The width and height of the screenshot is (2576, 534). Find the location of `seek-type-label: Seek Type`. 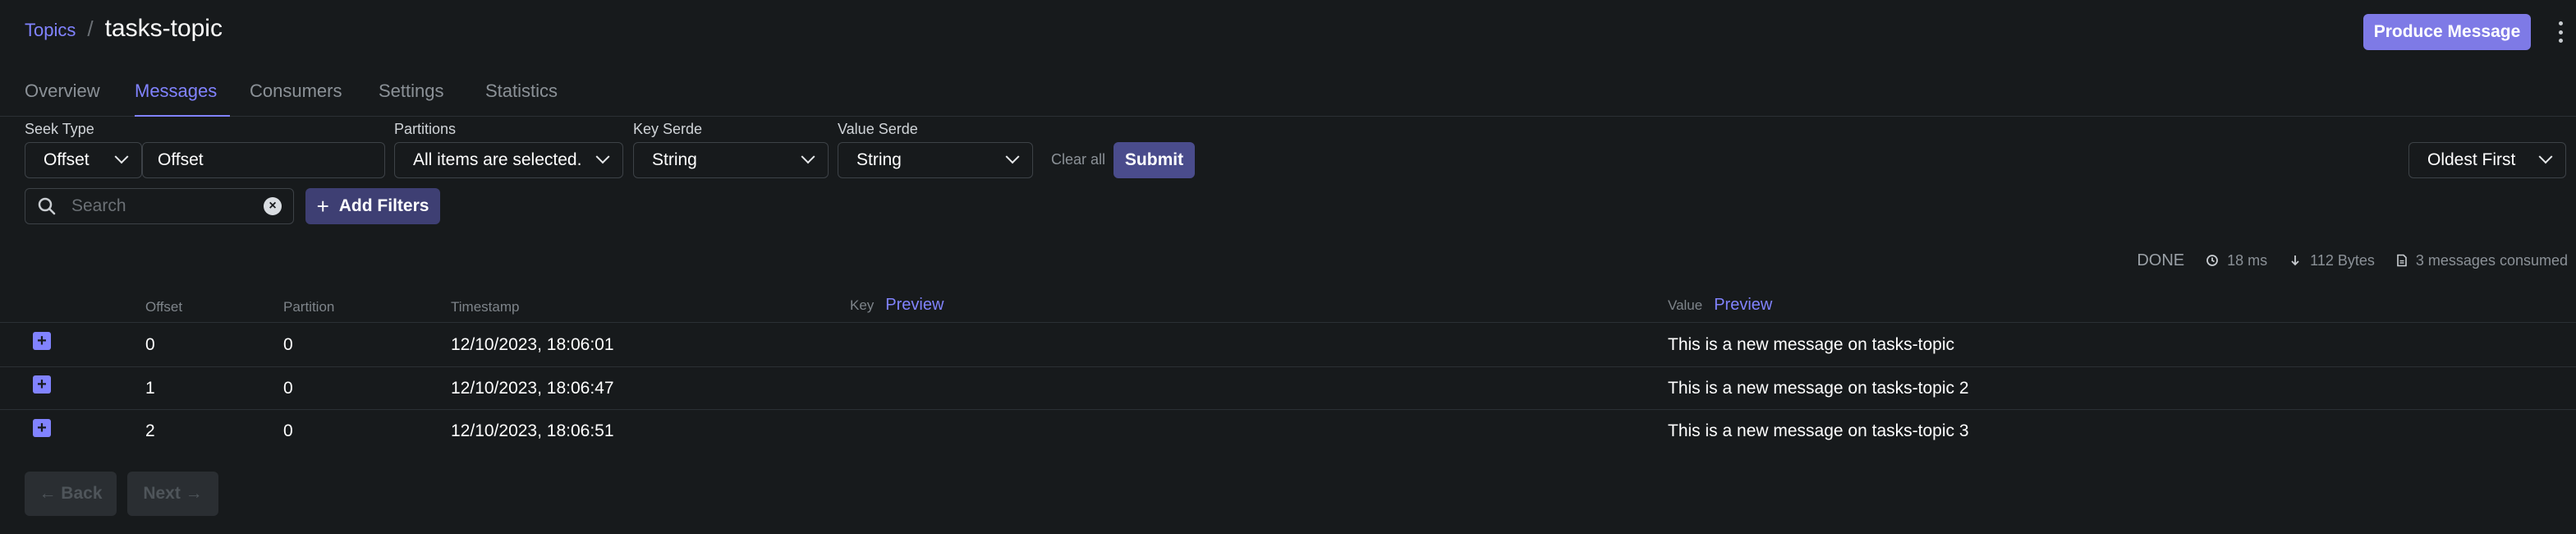

seek-type-label: Seek Type is located at coordinates (59, 129).